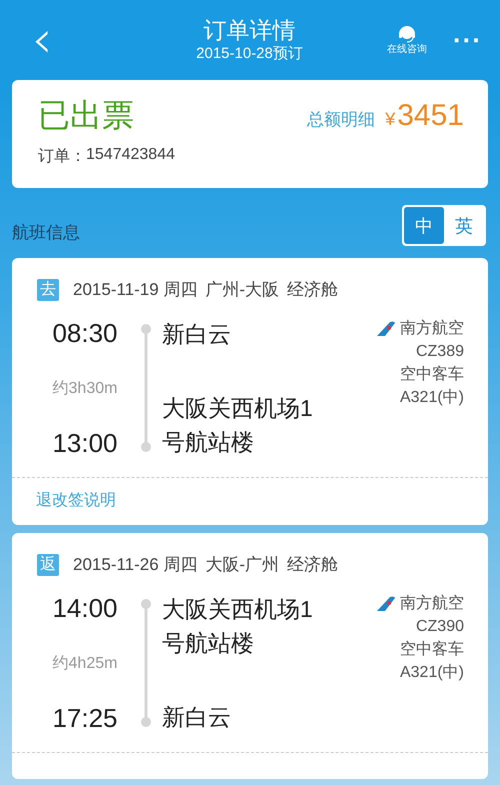 The height and width of the screenshot is (785, 500). Describe the element at coordinates (424, 225) in the screenshot. I see `language-option: 中` at that location.